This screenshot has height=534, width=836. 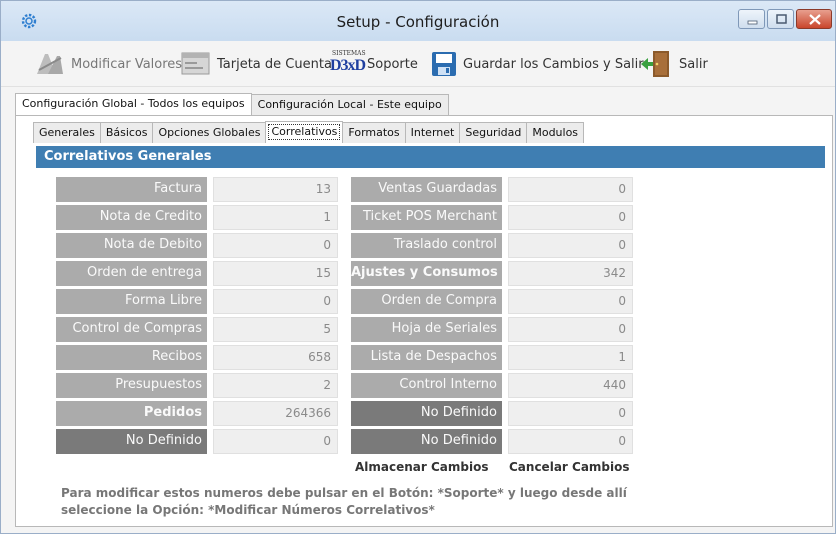 I want to click on value-ajustes-y-consumos: 342, so click(x=570, y=273).